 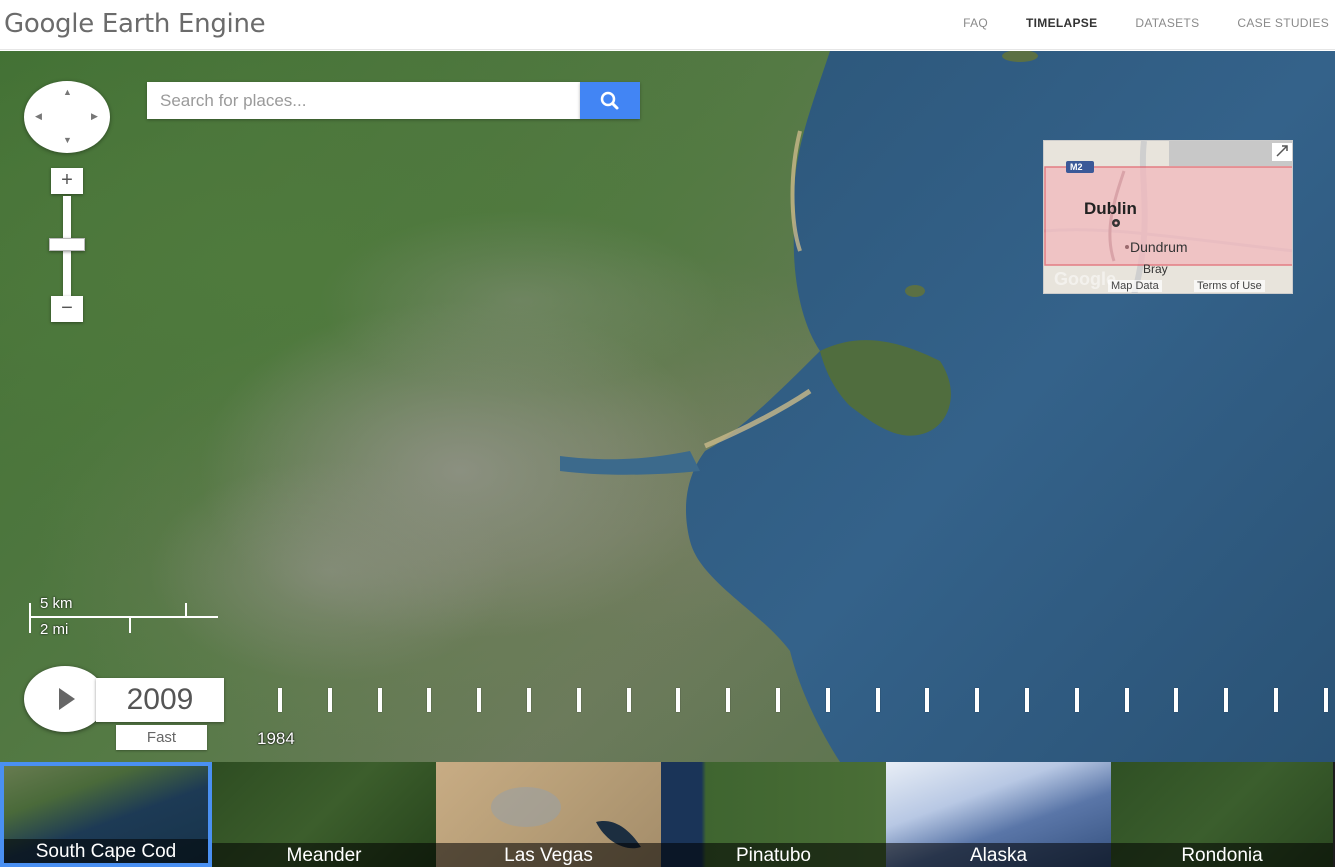 I want to click on search-icon, so click(x=609, y=100).